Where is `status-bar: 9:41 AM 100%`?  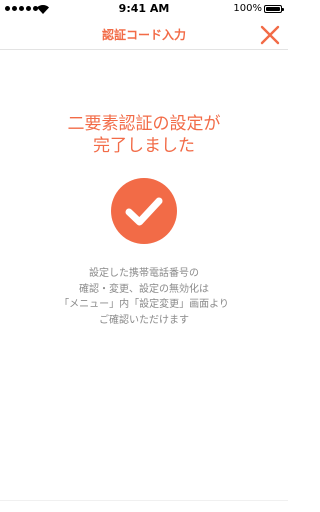
status-bar: 9:41 AM 100% is located at coordinates (144, 10).